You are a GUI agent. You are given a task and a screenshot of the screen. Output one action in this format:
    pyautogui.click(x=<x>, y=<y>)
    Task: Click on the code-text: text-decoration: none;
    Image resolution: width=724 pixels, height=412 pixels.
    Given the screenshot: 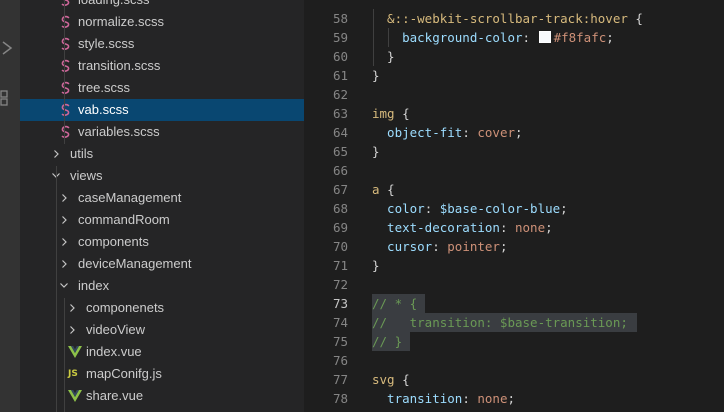 What is the action you would take?
    pyautogui.click(x=462, y=227)
    